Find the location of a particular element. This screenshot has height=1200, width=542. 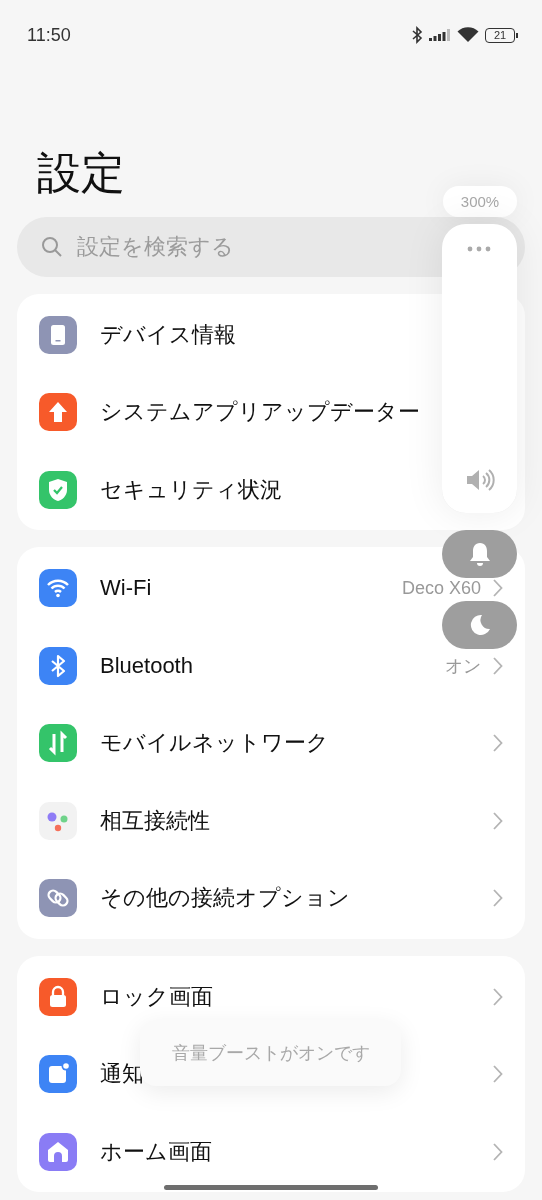

item-label: ロック画面 is located at coordinates (156, 996).